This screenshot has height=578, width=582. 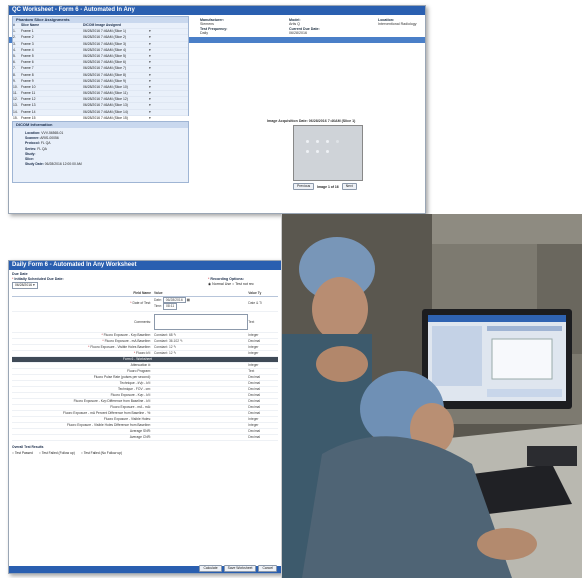 What do you see at coordinates (240, 568) in the screenshot?
I see `save-worksheet-button: Save Worksheet` at bounding box center [240, 568].